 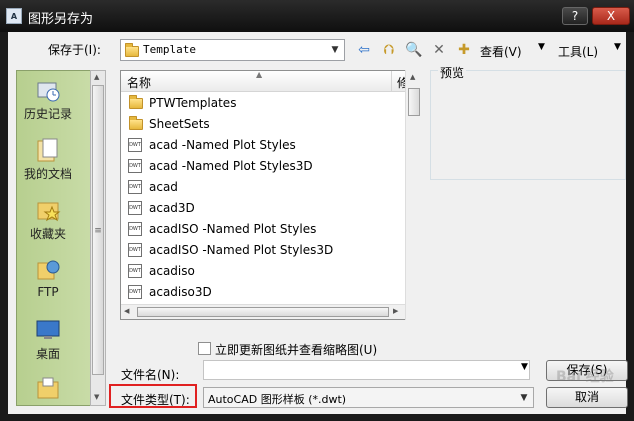 I want to click on list-header: 名称 ▲ 修, so click(x=263, y=81).